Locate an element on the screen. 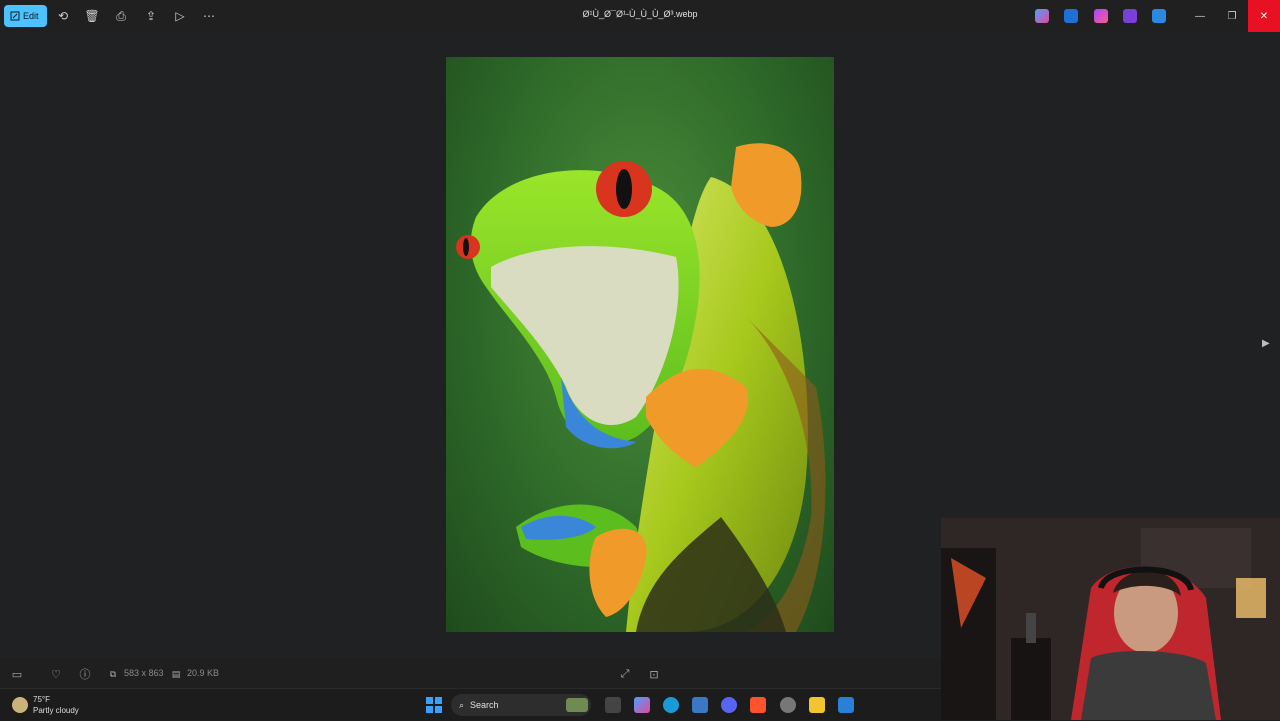 The image size is (1280, 721). window-title: Ø¹Ù_Ø¯Ø¹-Ù_Ù_Ù_Ø³.webp is located at coordinates (640, 14).